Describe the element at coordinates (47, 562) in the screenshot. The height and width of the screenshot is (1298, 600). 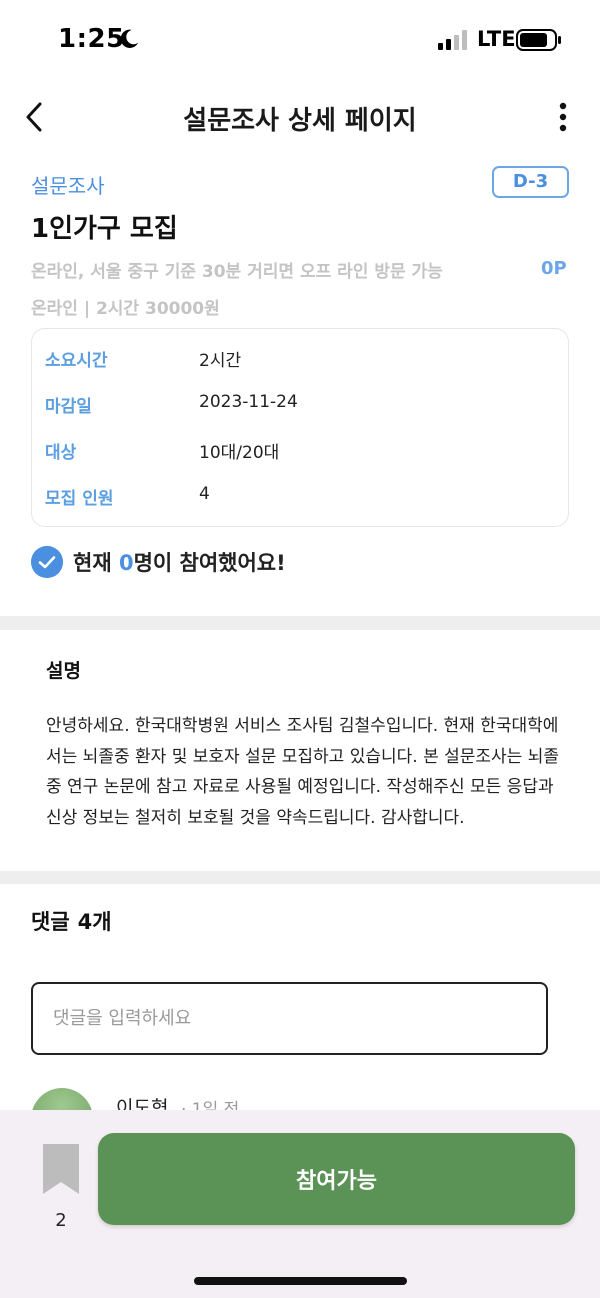
I see `check-circle-icon` at that location.